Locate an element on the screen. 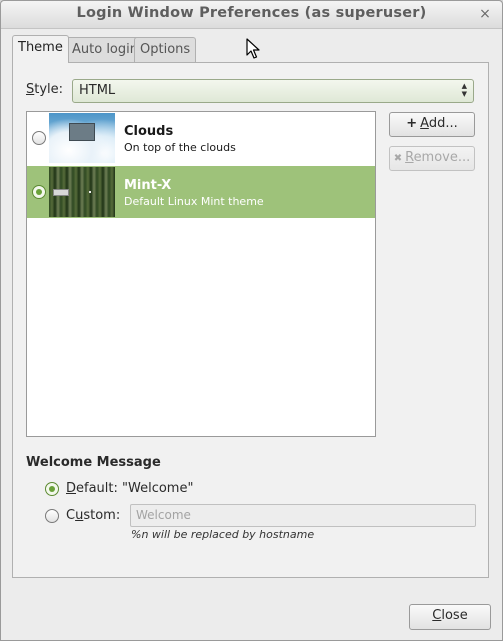 This screenshot has width=503, height=641. close-button-label: lose is located at coordinates (454, 615).